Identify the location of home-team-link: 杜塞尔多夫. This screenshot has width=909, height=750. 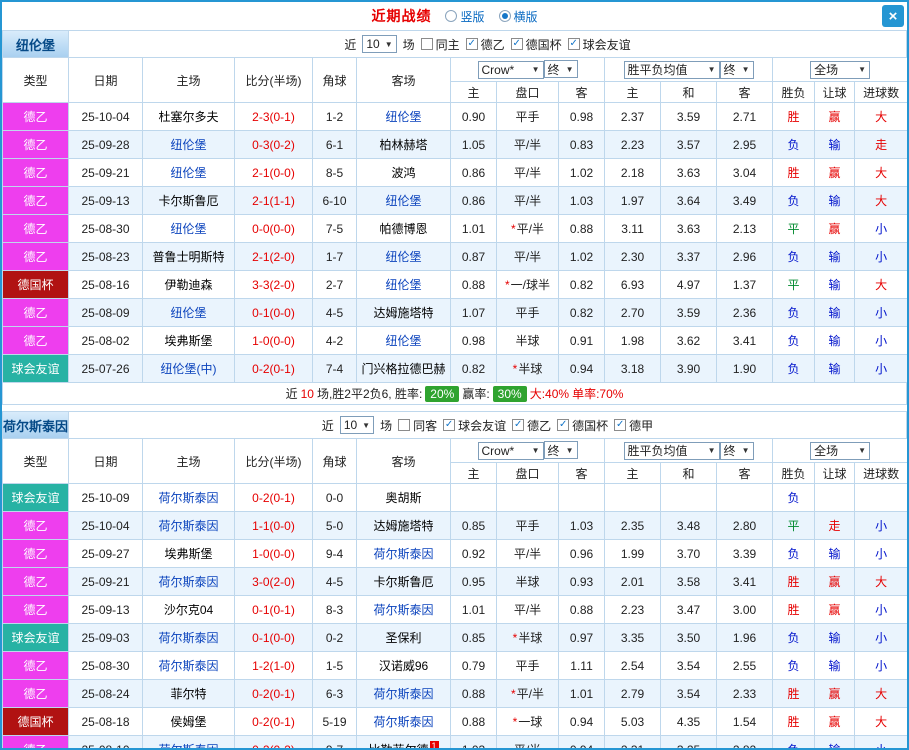
(188, 117).